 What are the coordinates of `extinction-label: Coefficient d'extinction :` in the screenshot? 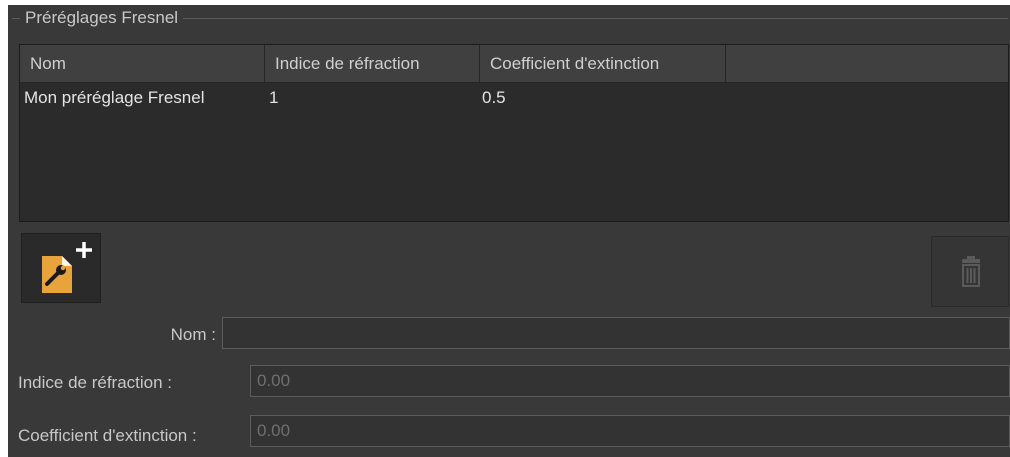 It's located at (107, 435).